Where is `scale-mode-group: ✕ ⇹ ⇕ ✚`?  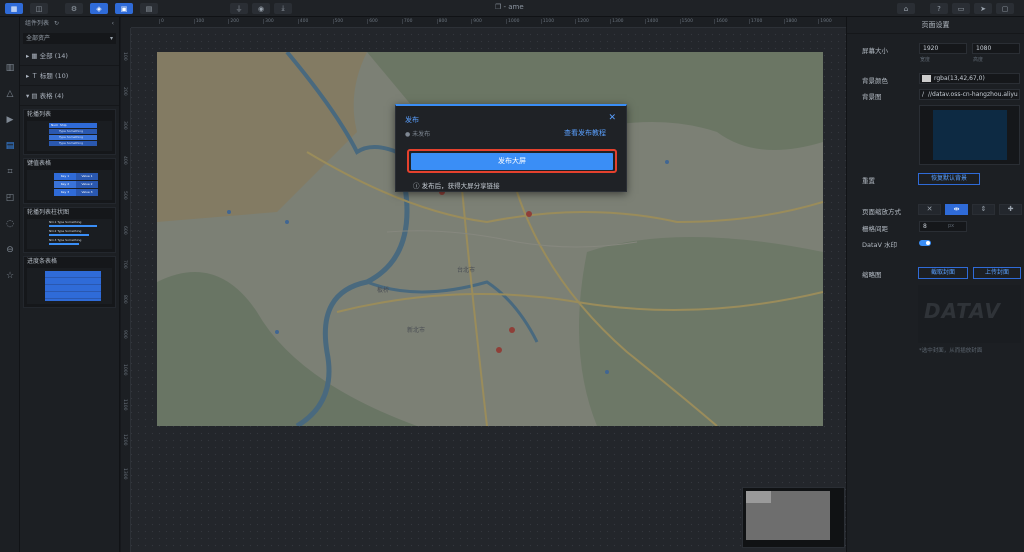 scale-mode-group: ✕ ⇹ ⇕ ✚ is located at coordinates (935, 209).